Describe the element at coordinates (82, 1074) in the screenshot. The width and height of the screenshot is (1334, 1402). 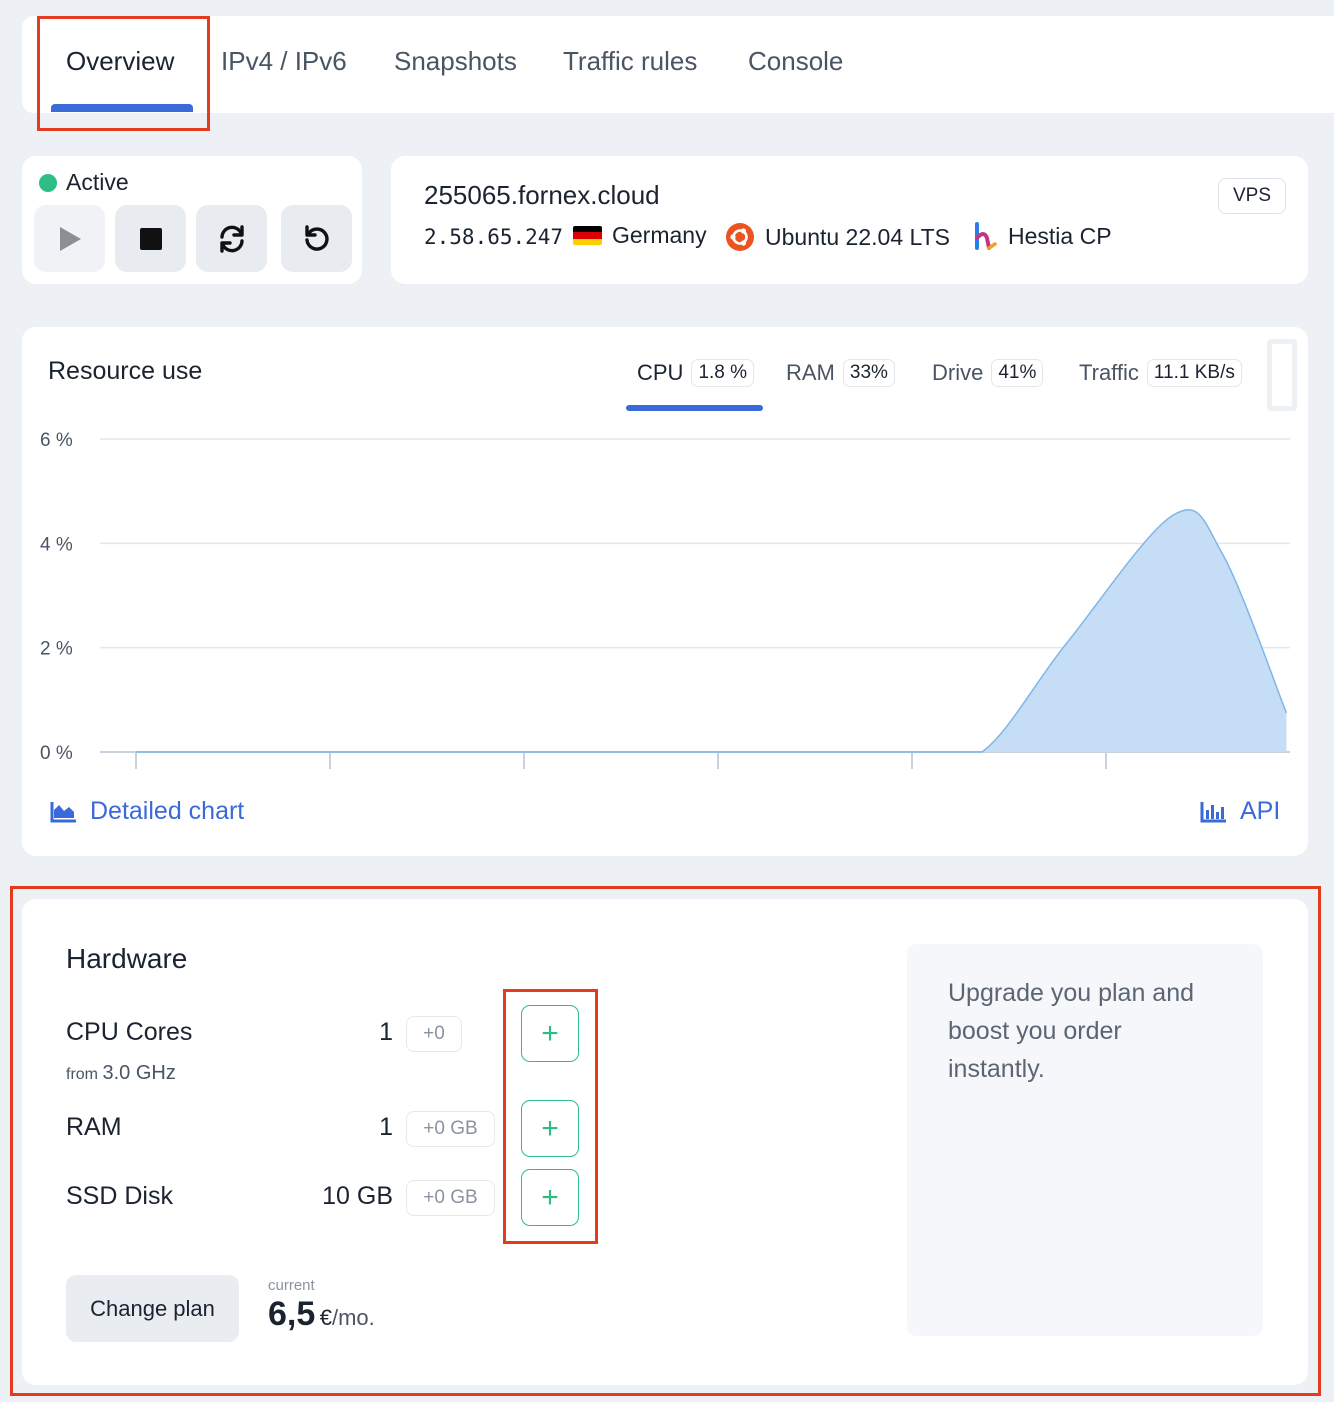
I see `cpu-frequency-prefix: from` at that location.